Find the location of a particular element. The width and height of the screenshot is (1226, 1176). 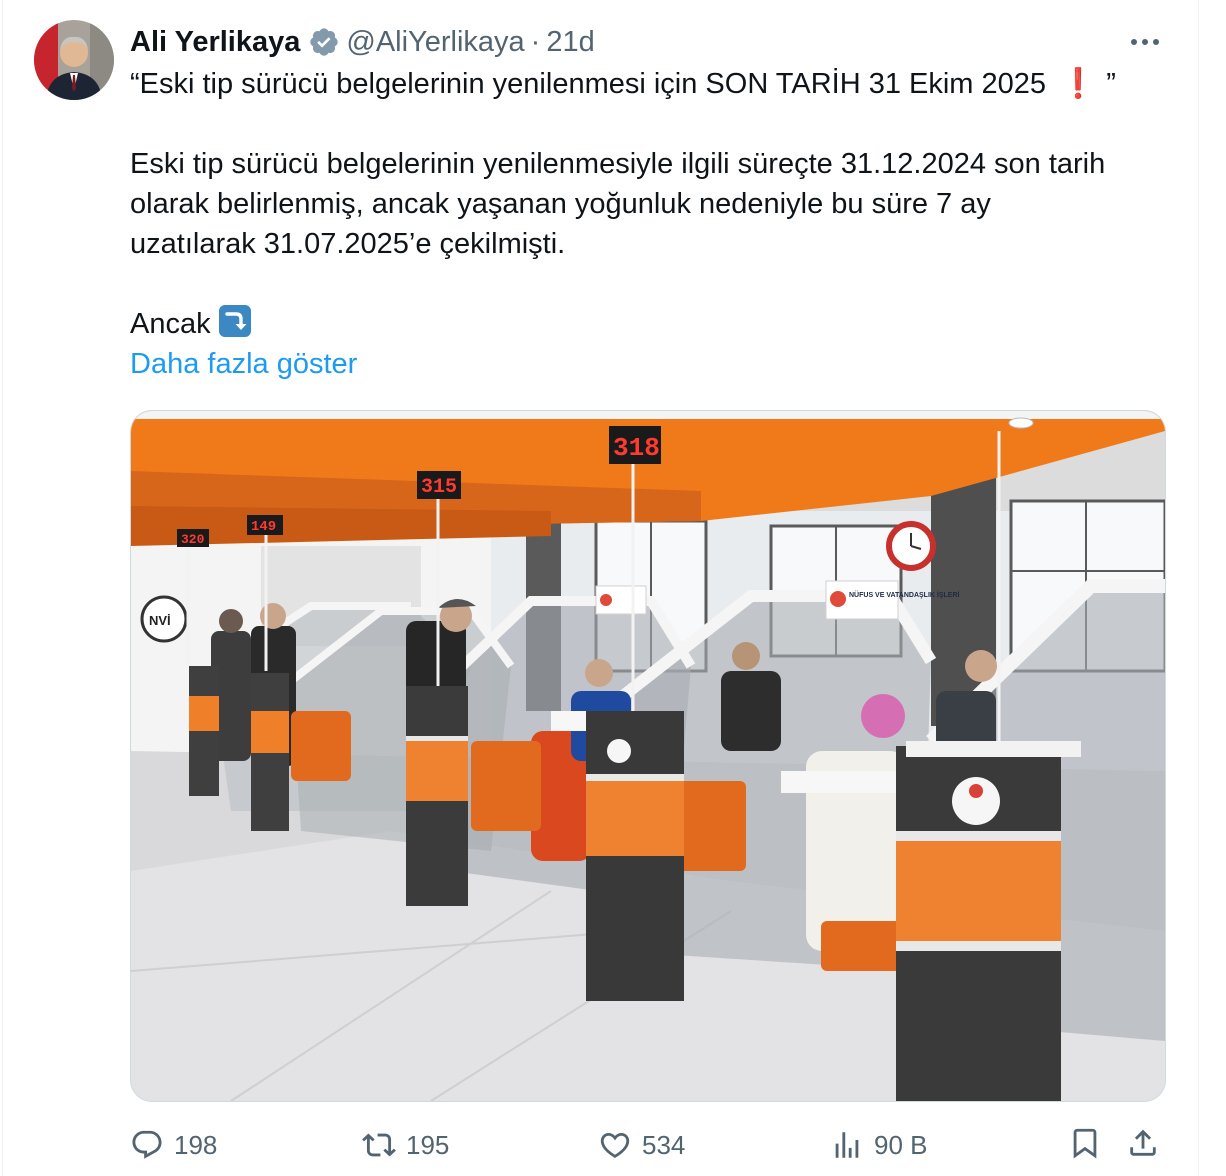

tweet-text-line-5: Ancak is located at coordinates (650, 324).